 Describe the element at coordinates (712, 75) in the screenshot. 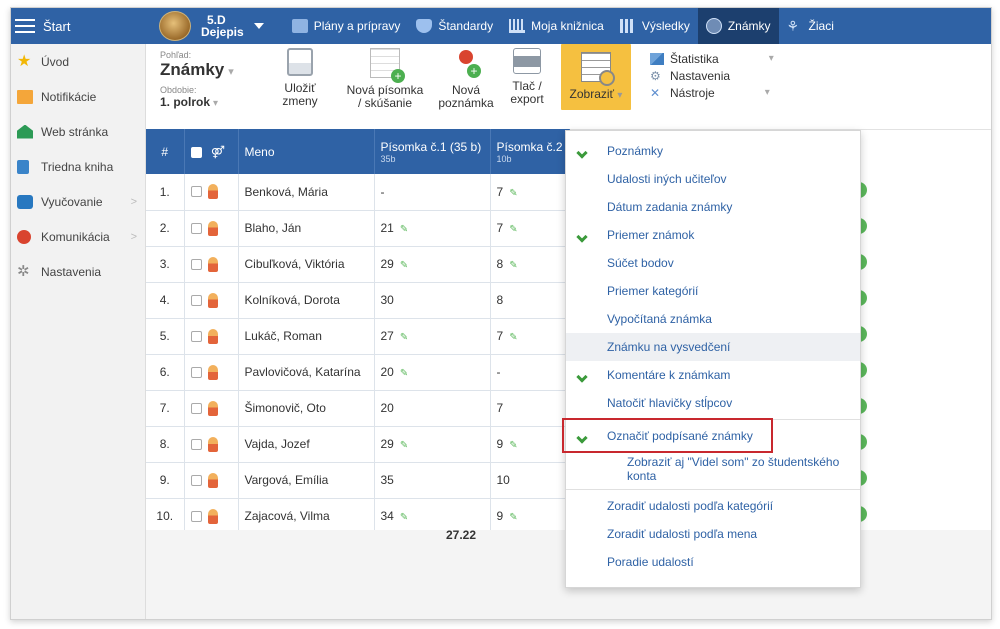

I see `settings-menu: ⚙ Nastavenia` at that location.